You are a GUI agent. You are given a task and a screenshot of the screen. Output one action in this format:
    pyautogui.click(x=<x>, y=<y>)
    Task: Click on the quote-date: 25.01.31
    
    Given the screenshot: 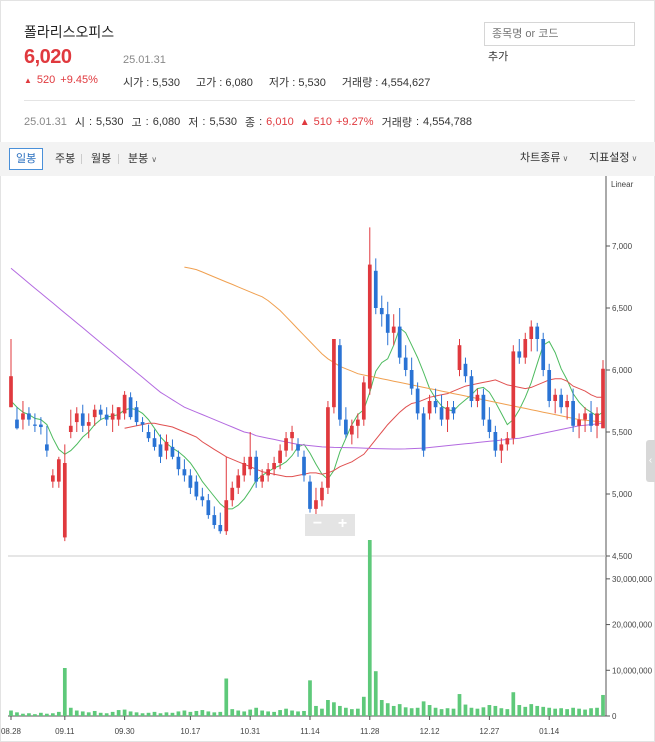 What is the action you would take?
    pyautogui.click(x=144, y=60)
    